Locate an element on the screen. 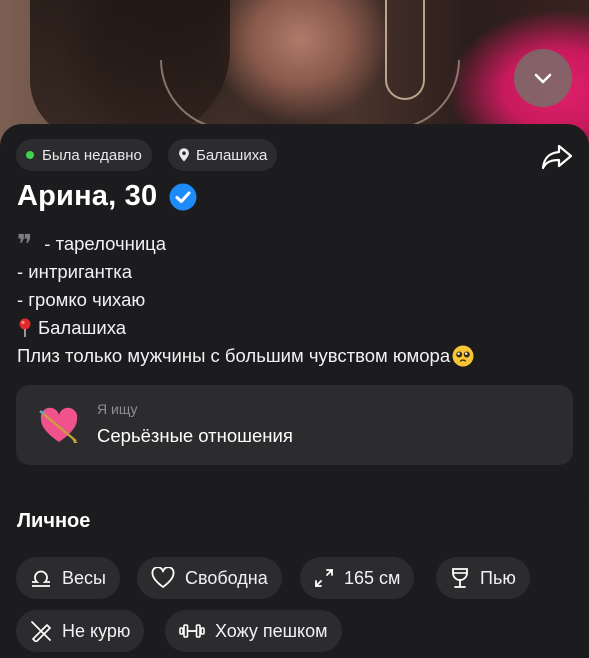  bio-line: ❞ - тарелочница is located at coordinates (245, 244).